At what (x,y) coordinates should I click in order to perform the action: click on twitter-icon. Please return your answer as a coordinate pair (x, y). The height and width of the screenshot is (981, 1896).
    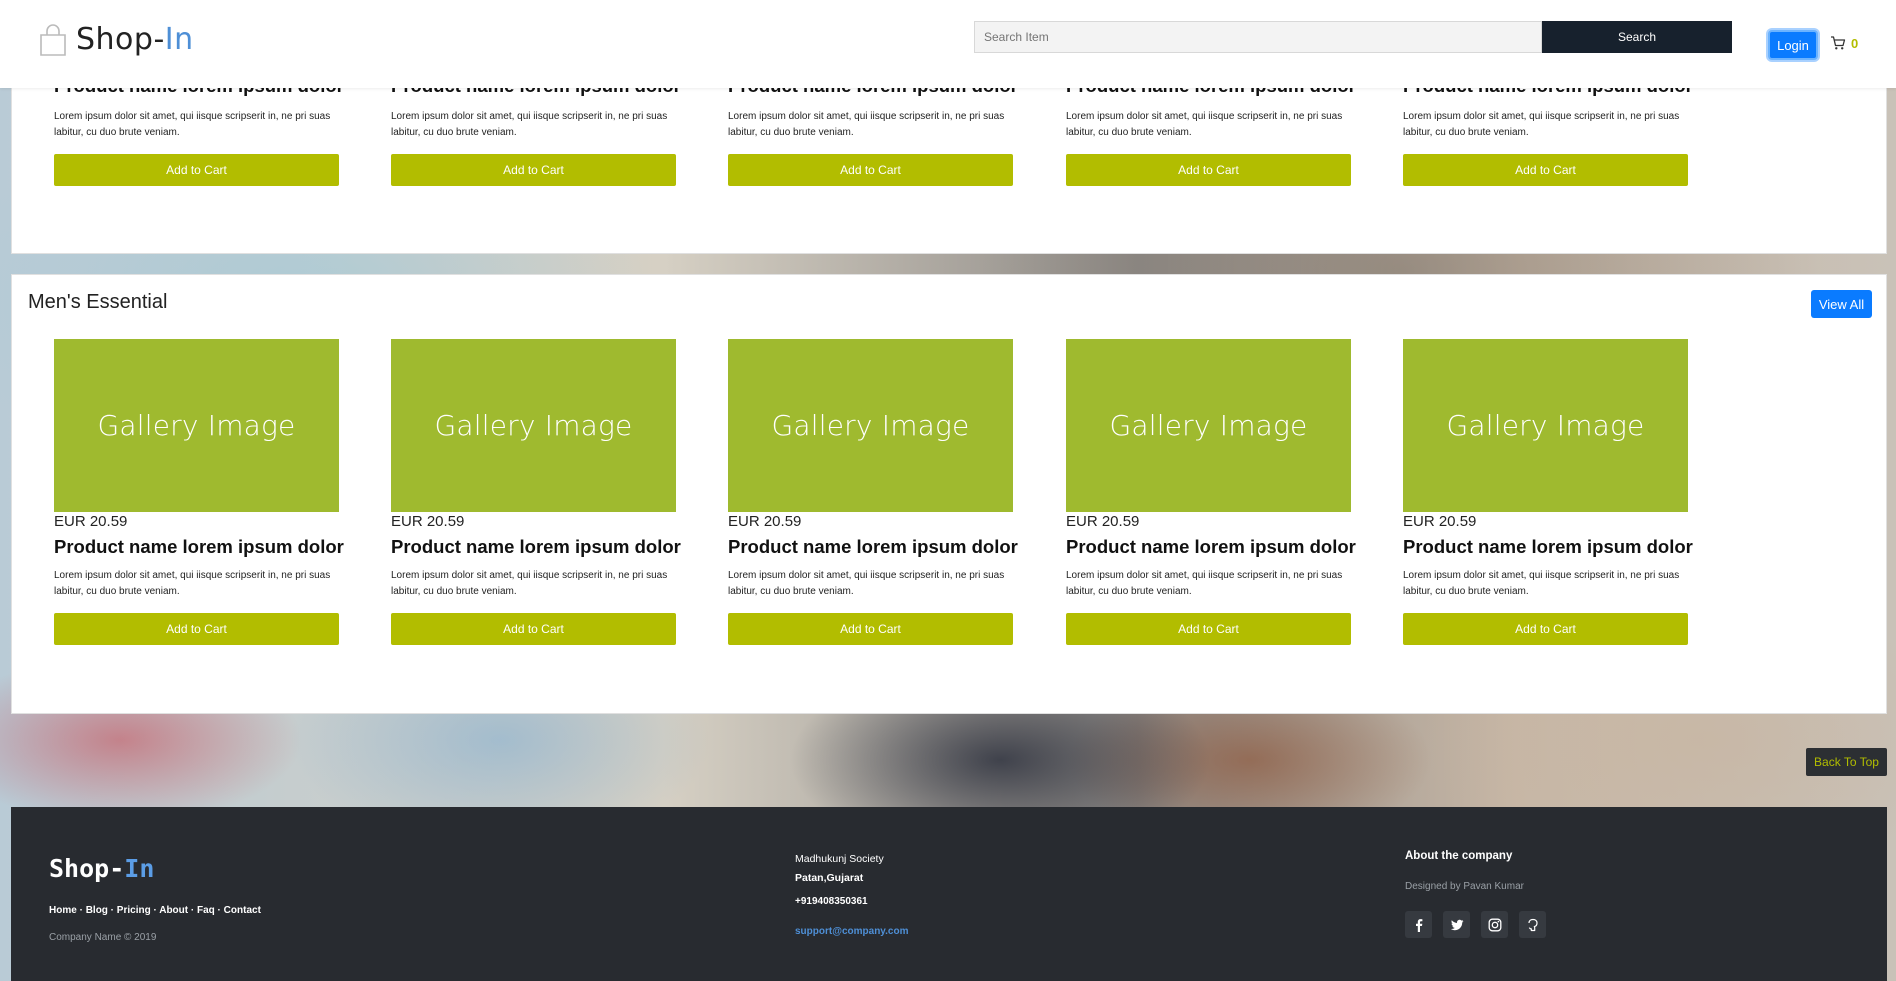
    Looking at the image, I should click on (1456, 924).